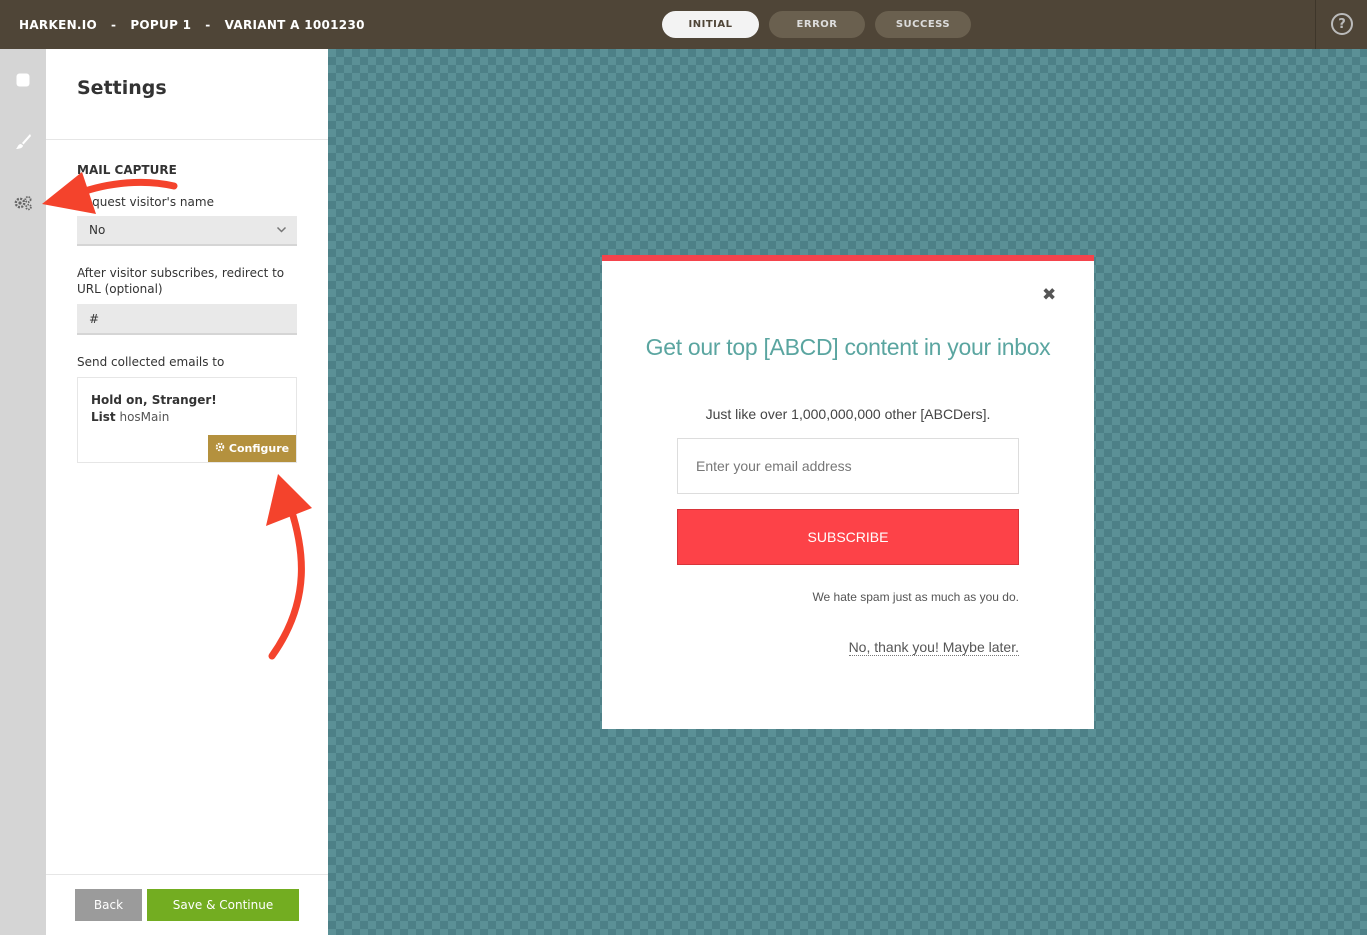  Describe the element at coordinates (23, 142) in the screenshot. I see `brush-icon` at that location.